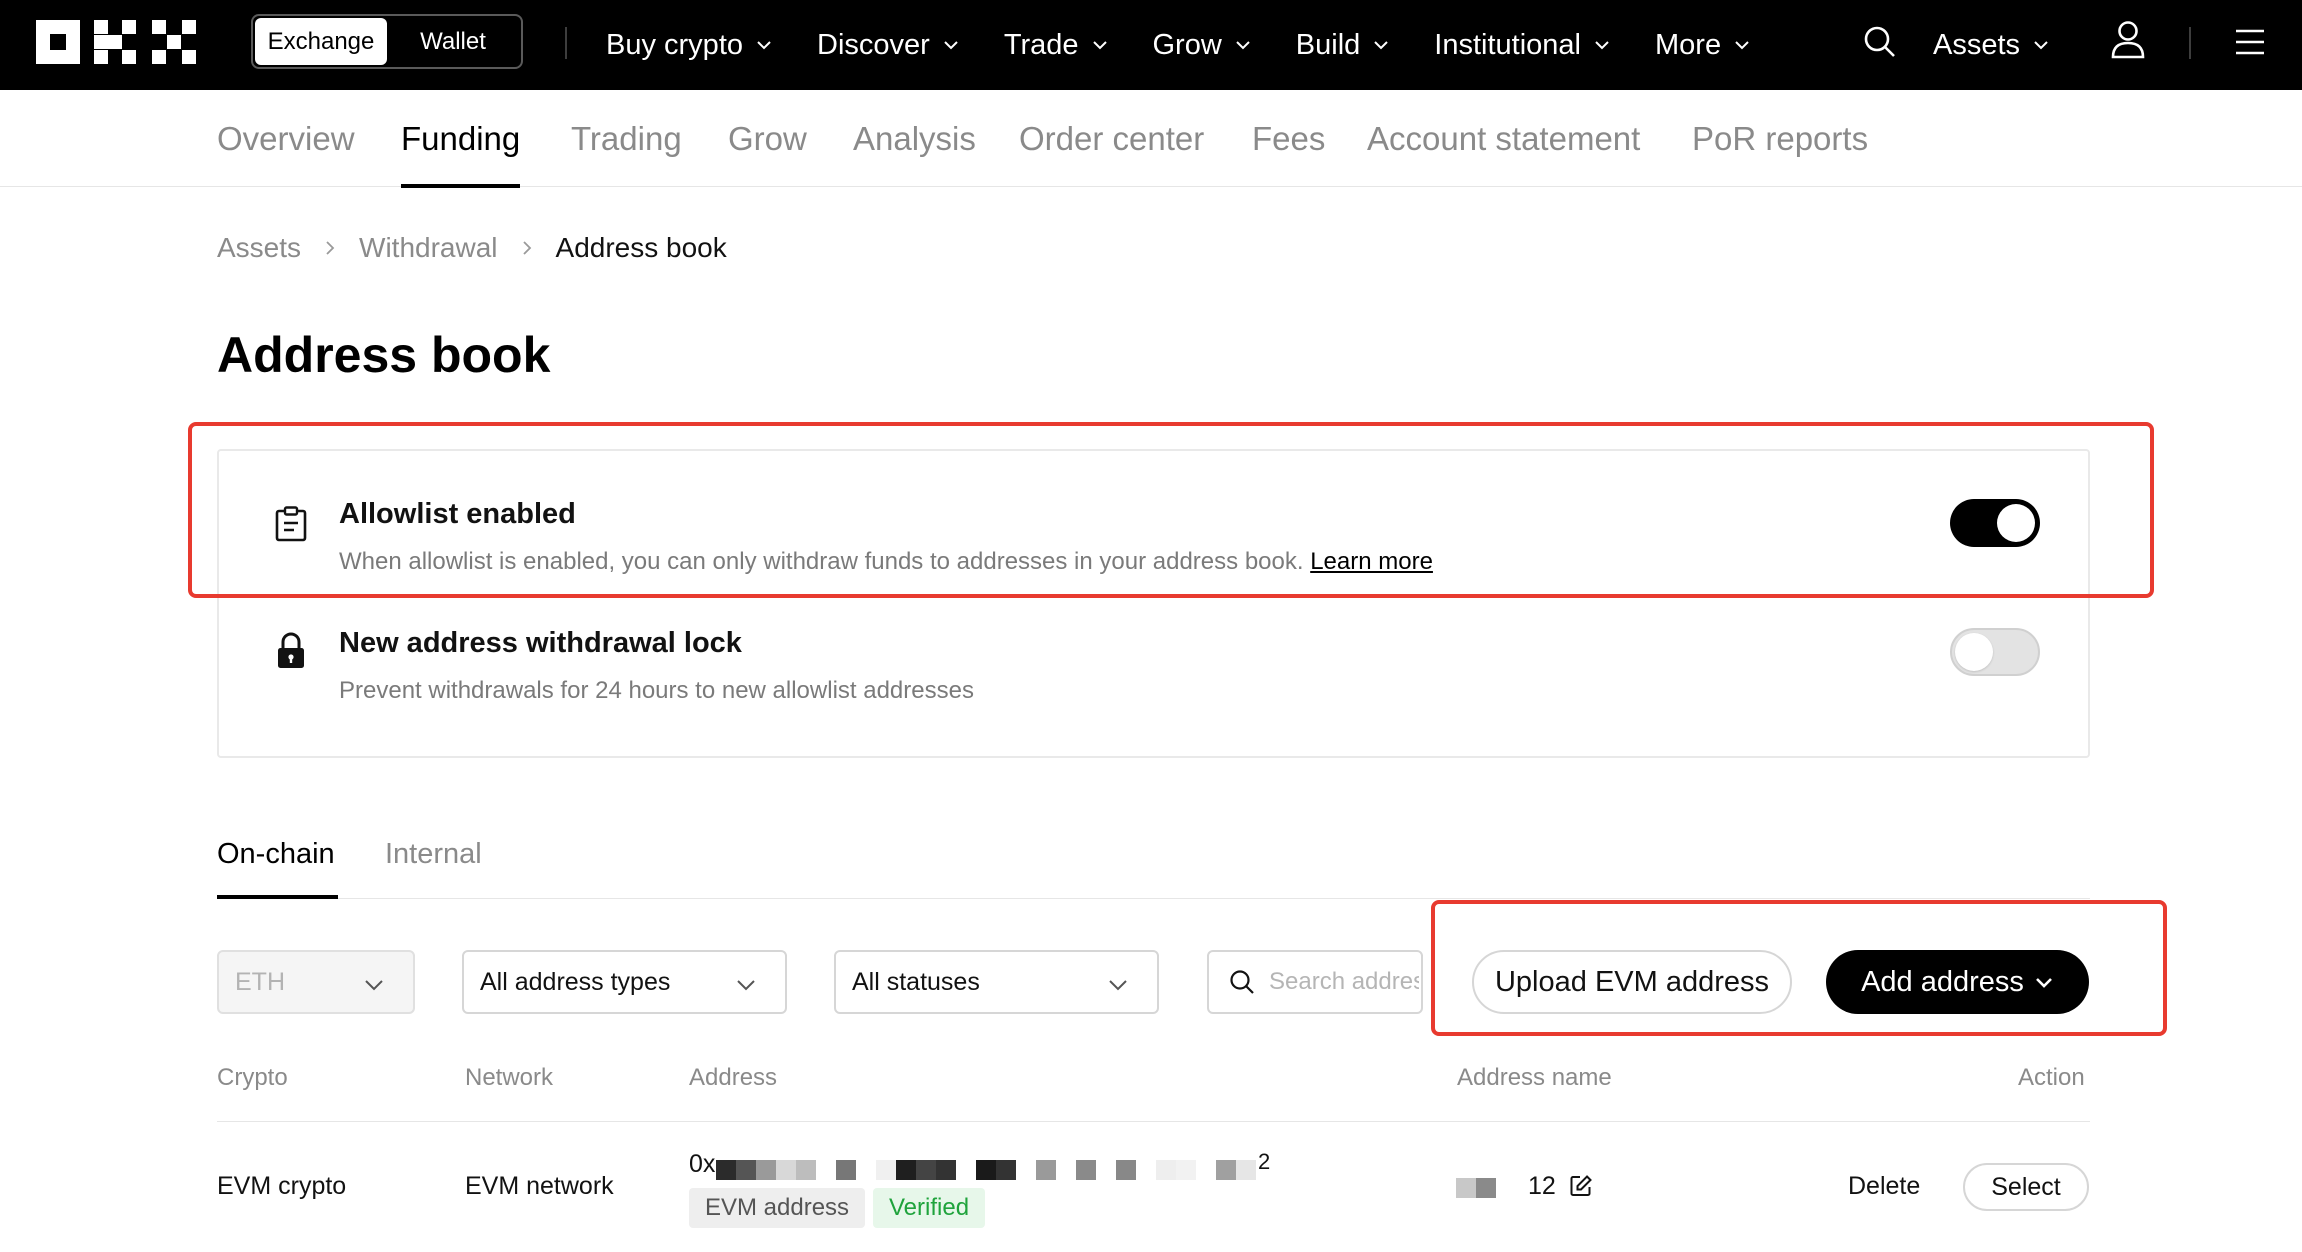 Image resolution: width=2302 pixels, height=1252 pixels. What do you see at coordinates (291, 524) in the screenshot?
I see `clipboard-icon` at bounding box center [291, 524].